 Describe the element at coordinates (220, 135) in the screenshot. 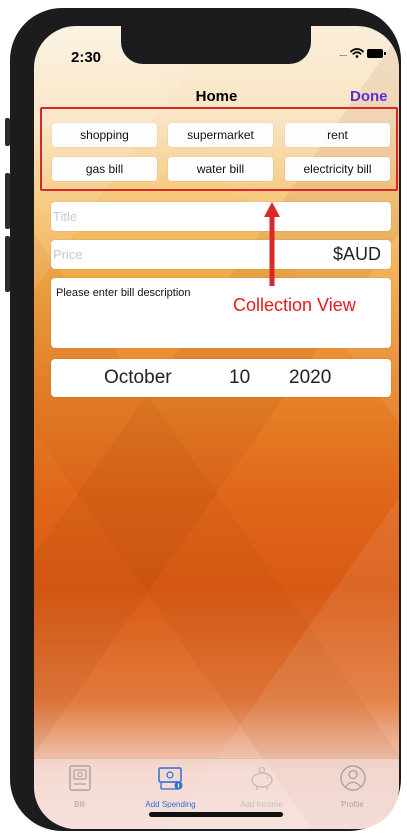

I see `category-chip-supermarket: supermarket` at that location.